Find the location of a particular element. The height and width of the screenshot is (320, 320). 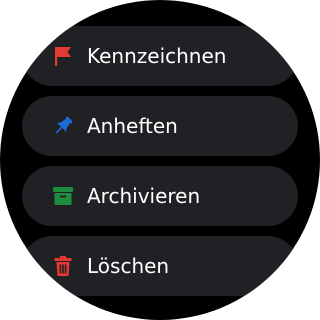

pin-icon is located at coordinates (63, 126).